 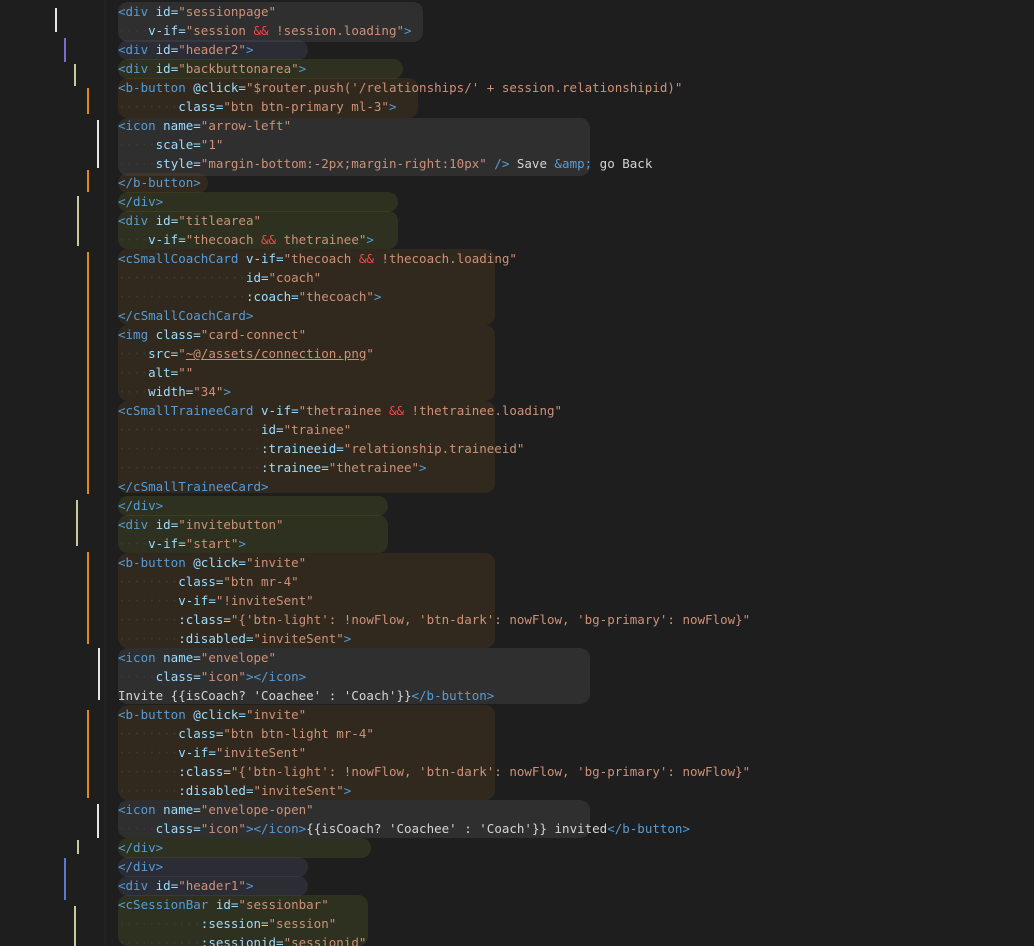 What do you see at coordinates (573, 524) in the screenshot?
I see `code-line: <div id="invitebutton"` at bounding box center [573, 524].